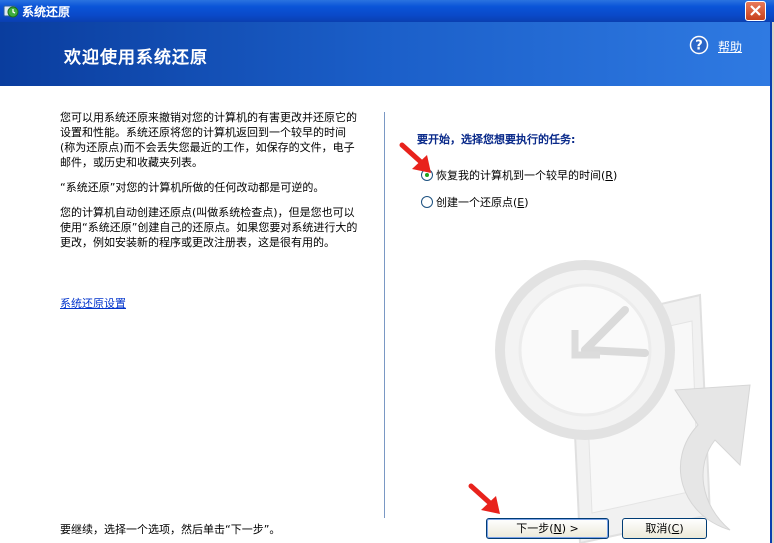  Describe the element at coordinates (46, 12) in the screenshot. I see `window-title: 系统还原` at that location.